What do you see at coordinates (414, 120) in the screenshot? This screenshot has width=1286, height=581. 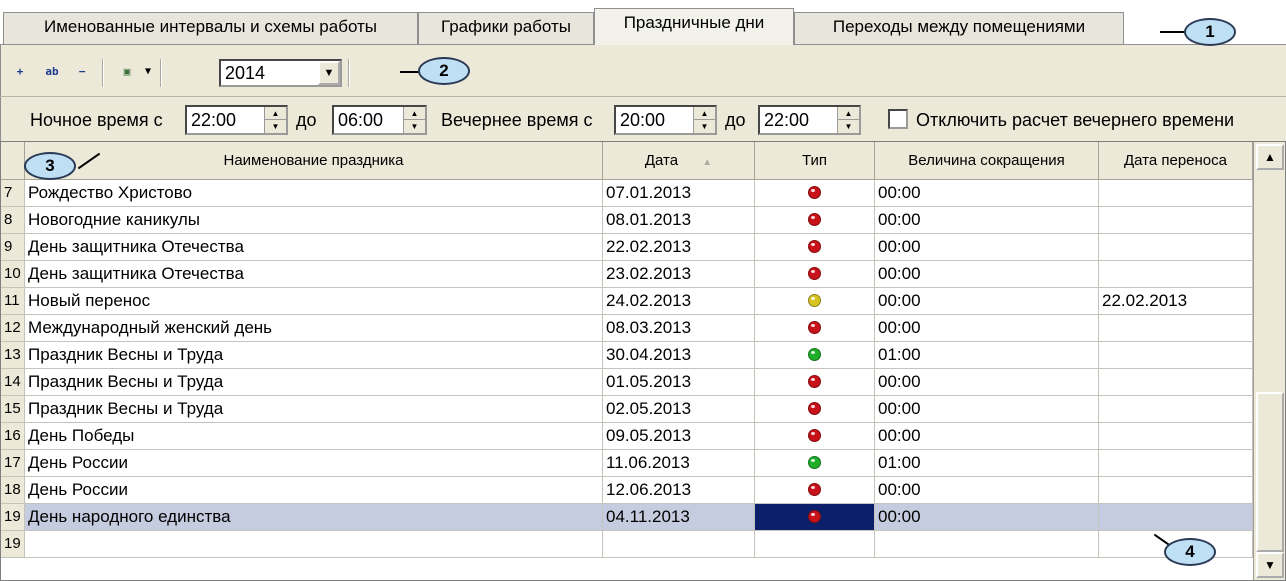 I see `night-to-spinner: ▲ ▼` at bounding box center [414, 120].